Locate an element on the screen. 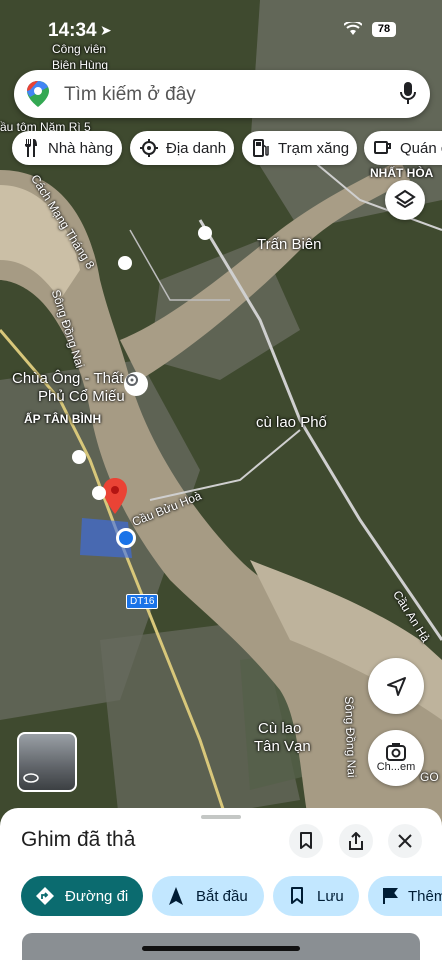 The width and height of the screenshot is (442, 960). map-label-tranbien: Trấn Biên is located at coordinates (289, 244).